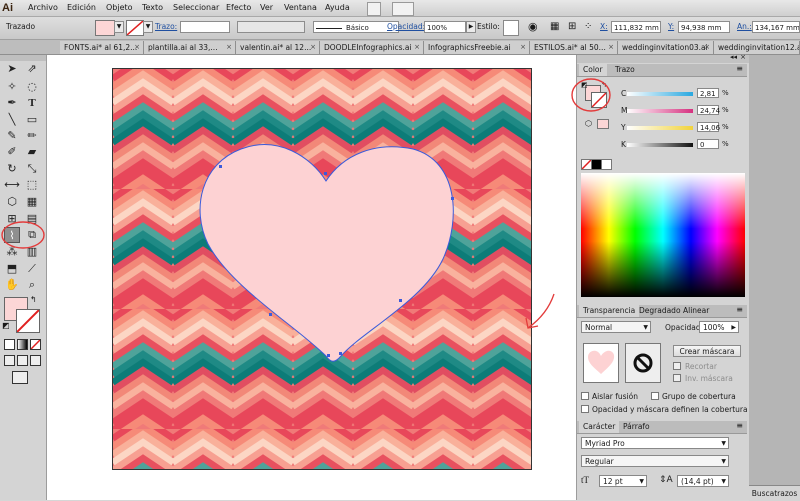 This screenshot has width=800, height=501. What do you see at coordinates (35, 360) in the screenshot?
I see `draw-inside-icon` at bounding box center [35, 360].